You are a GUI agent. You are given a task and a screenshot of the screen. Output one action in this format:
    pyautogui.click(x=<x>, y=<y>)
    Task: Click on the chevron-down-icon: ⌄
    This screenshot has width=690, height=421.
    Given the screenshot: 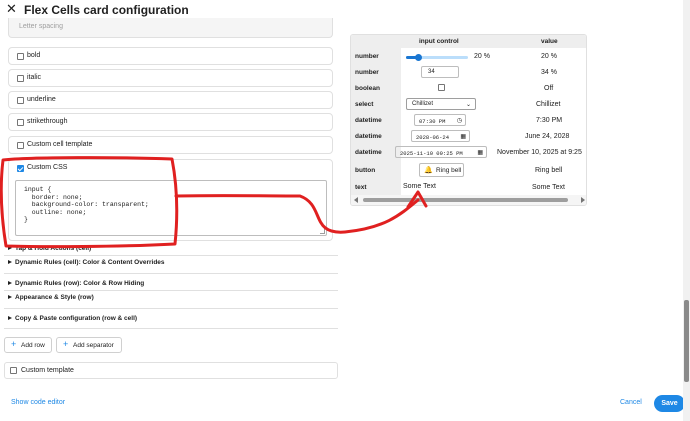 What is the action you would take?
    pyautogui.click(x=468, y=105)
    